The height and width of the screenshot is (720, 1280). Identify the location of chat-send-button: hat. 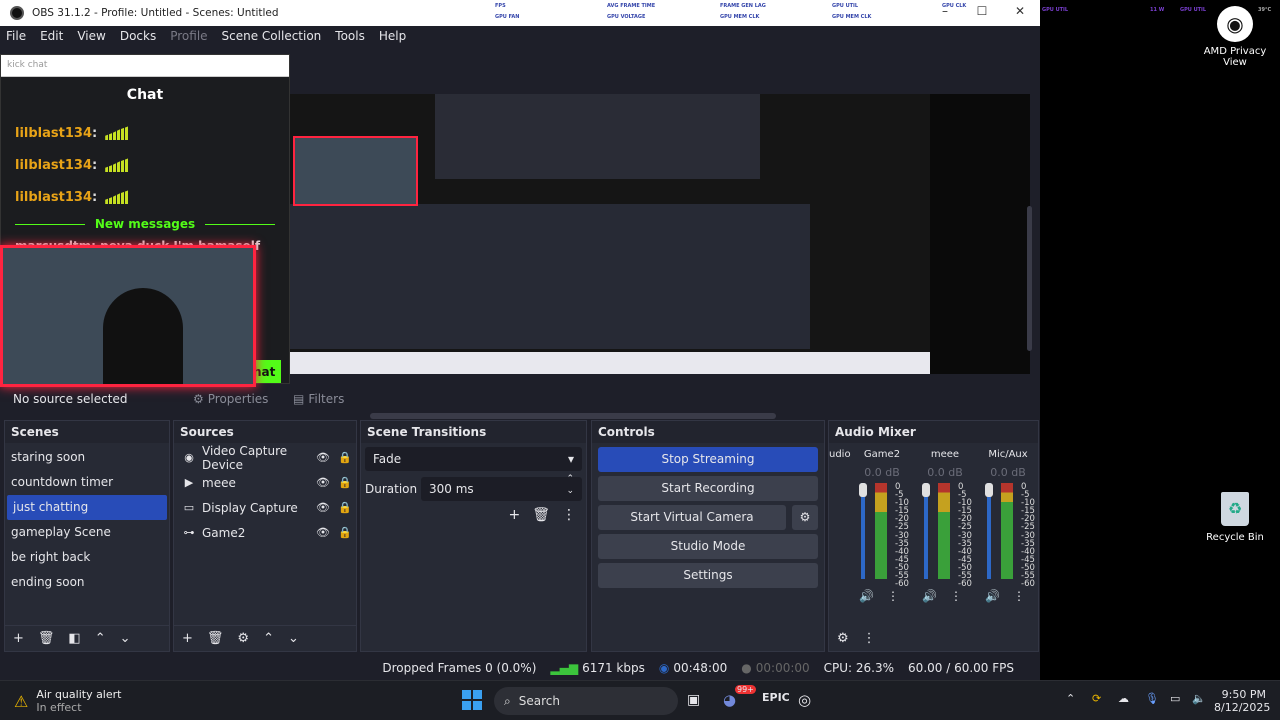
(267, 371).